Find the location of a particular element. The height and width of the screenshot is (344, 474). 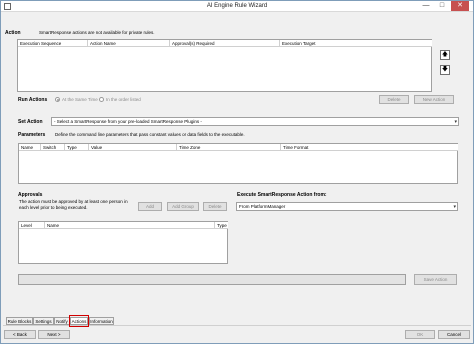

new-action-button: New Action is located at coordinates (434, 99).